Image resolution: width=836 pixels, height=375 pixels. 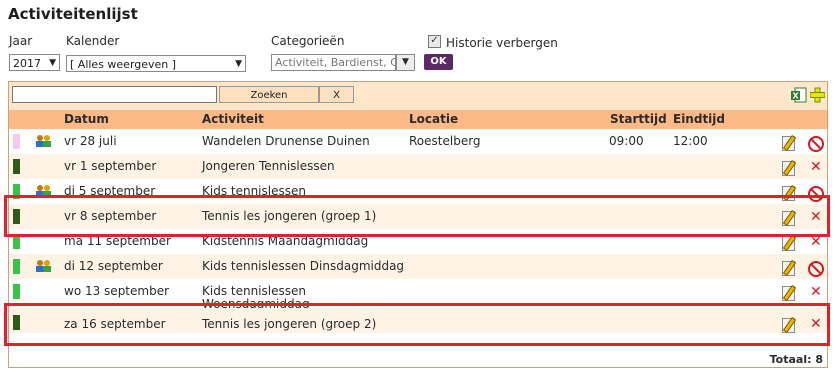 What do you see at coordinates (86, 119) in the screenshot?
I see `header-datum: Datum` at bounding box center [86, 119].